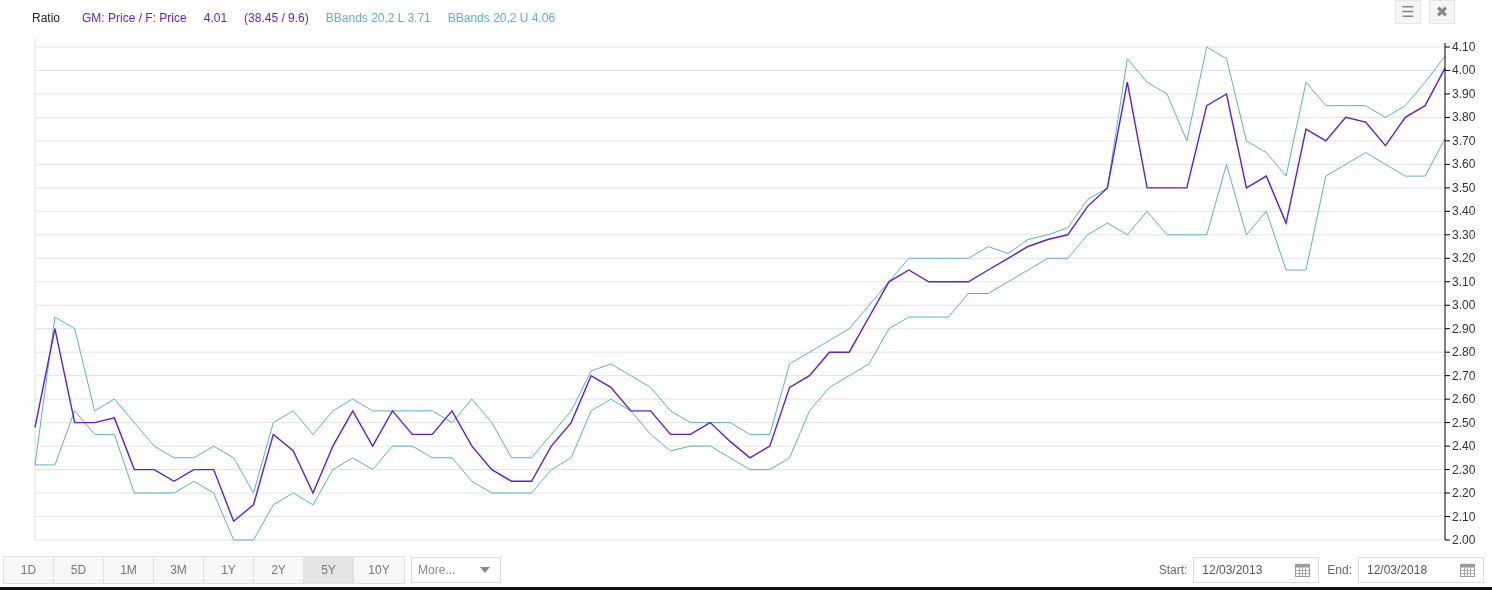  I want to click on axis-tick-label: 2.80, so click(1464, 352).